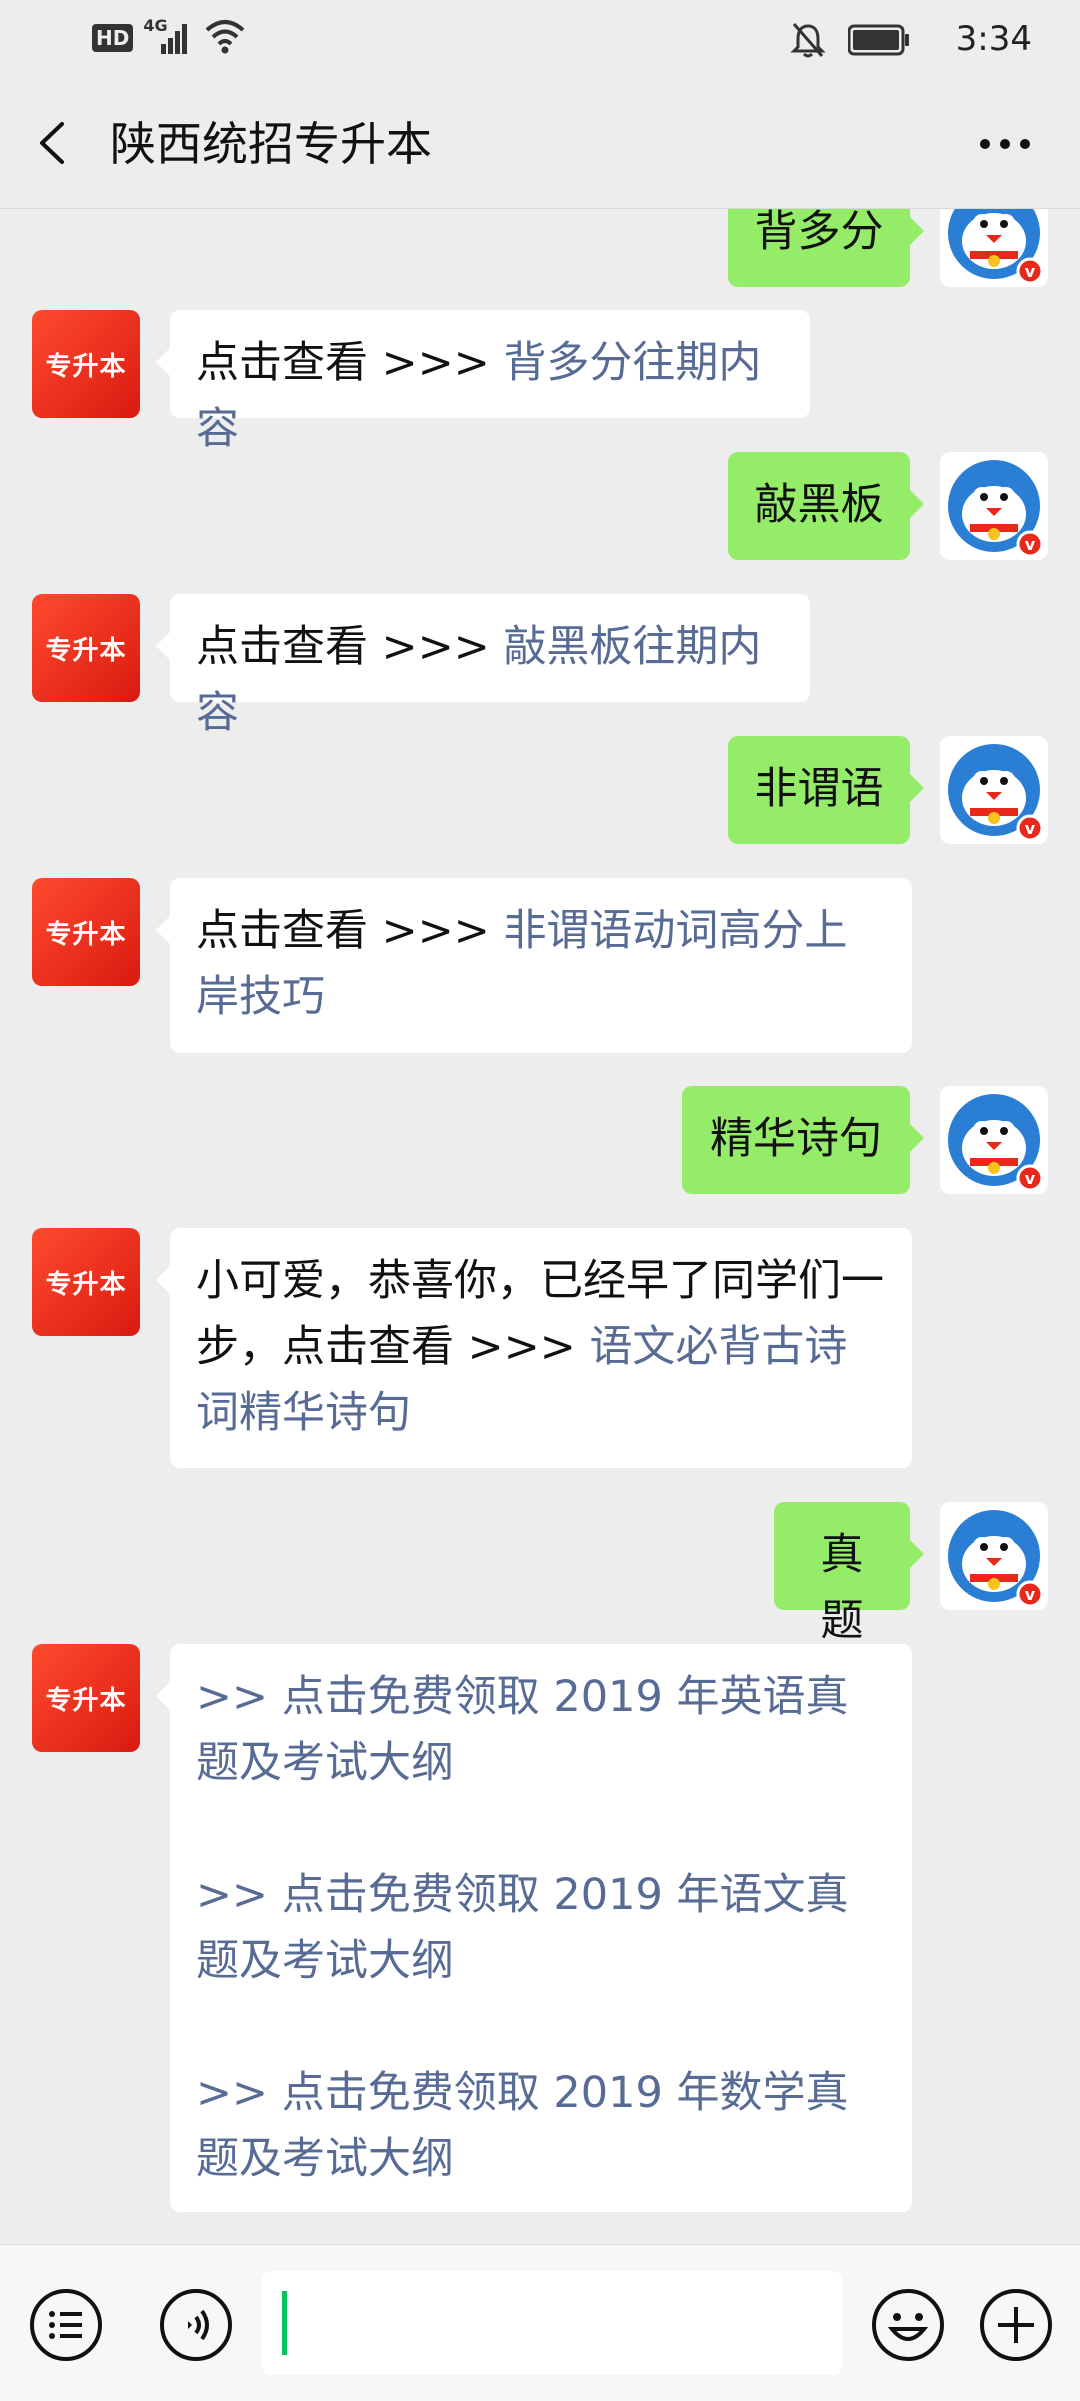 Image resolution: width=1080 pixels, height=2401 pixels. Describe the element at coordinates (796, 1139) in the screenshot. I see `message-text: 精华诗句` at that location.